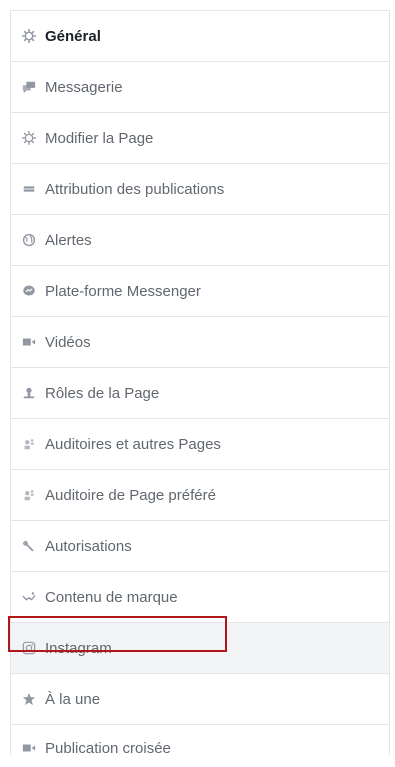 Image resolution: width=395 pixels, height=767 pixels. I want to click on menu-item-label: Autorisations, so click(88, 546).